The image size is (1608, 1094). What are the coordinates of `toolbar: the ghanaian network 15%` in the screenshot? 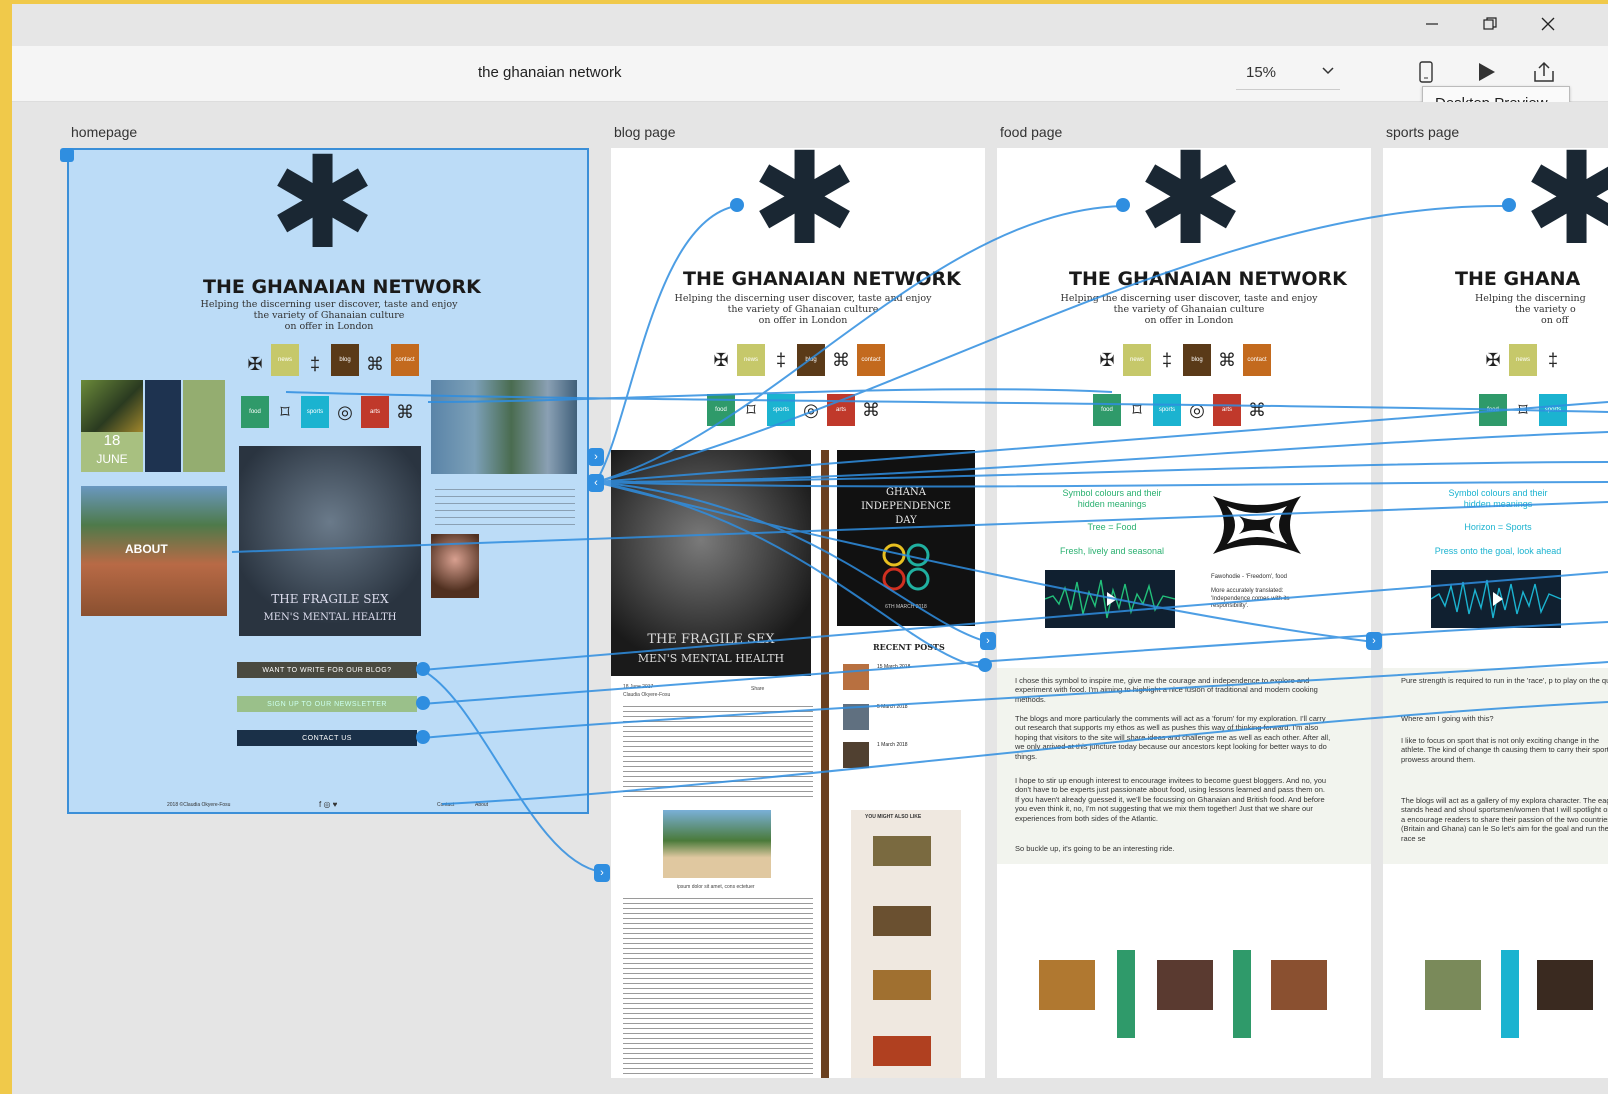 It's located at (810, 74).